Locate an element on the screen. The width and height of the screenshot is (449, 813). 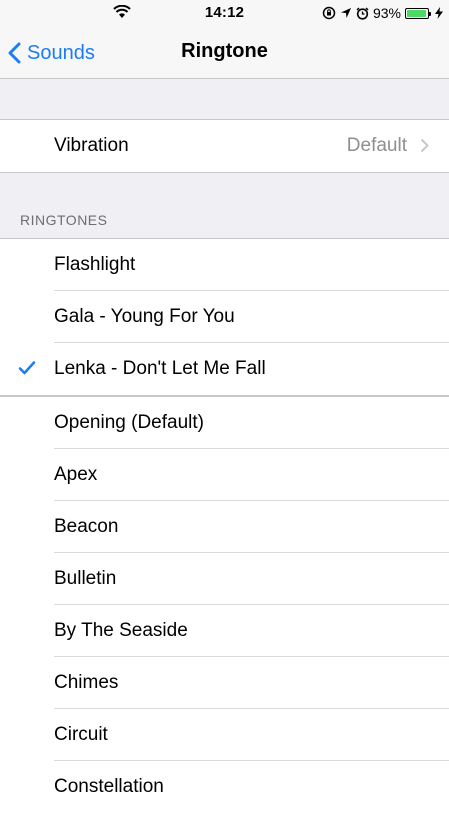
alarm-icon is located at coordinates (362, 13).